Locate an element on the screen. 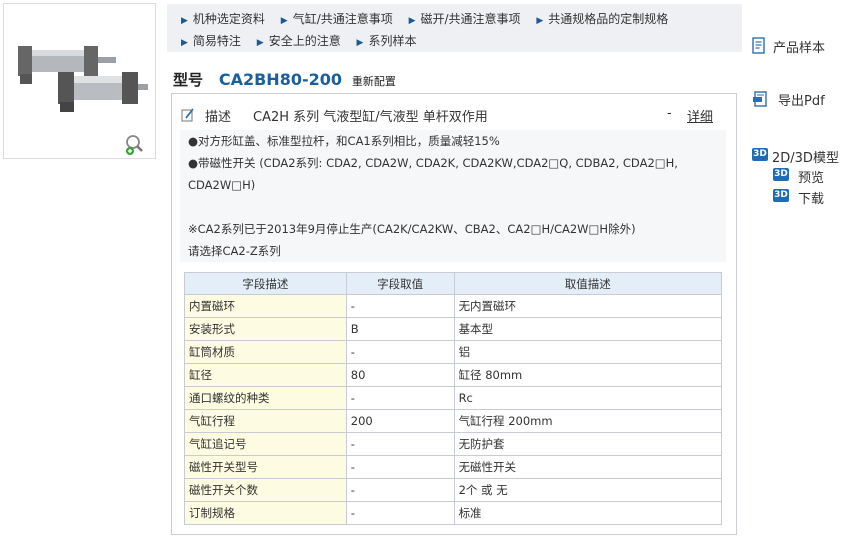  nav-link-simple-order: ▶ 简易特注 is located at coordinates (211, 40).